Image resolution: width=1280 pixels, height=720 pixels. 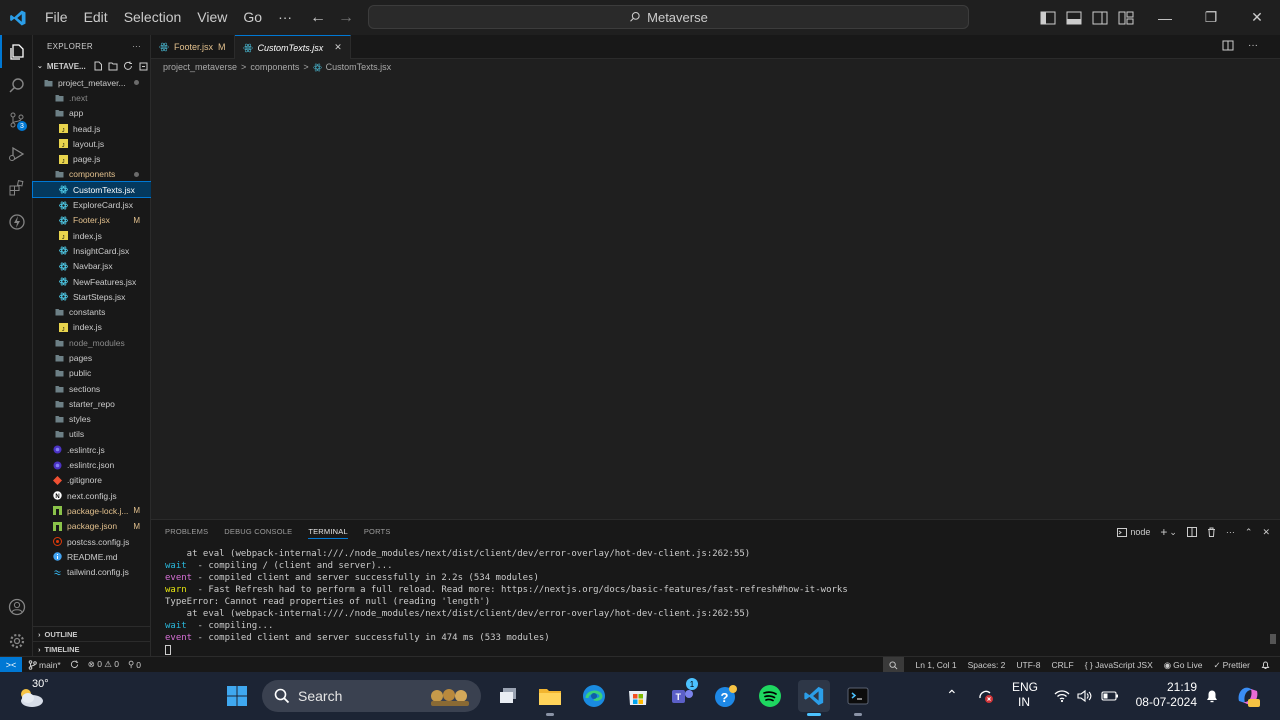 What do you see at coordinates (1110, 696) in the screenshot?
I see `battery-icon` at bounding box center [1110, 696].